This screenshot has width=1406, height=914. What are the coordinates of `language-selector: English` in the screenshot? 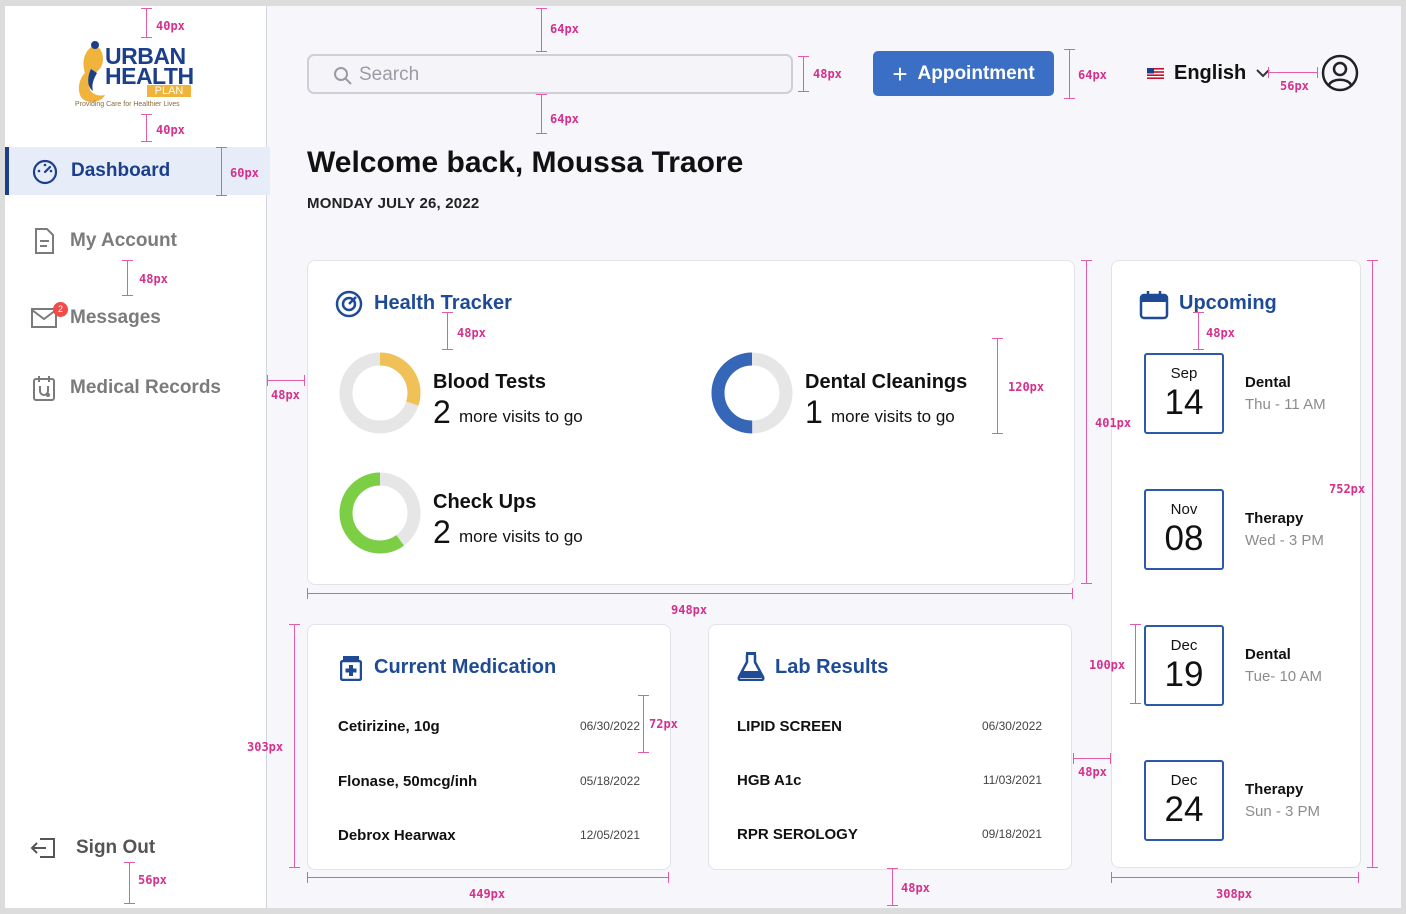 It's located at (1208, 73).